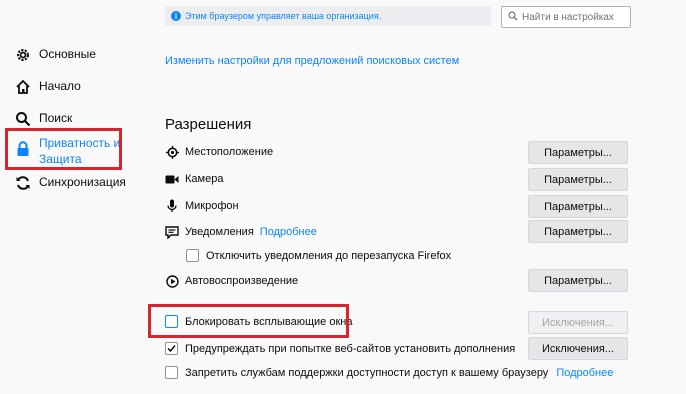 Image resolution: width=686 pixels, height=394 pixels. I want to click on sidebar-item-privacy: Приватность и Защита, so click(67, 151).